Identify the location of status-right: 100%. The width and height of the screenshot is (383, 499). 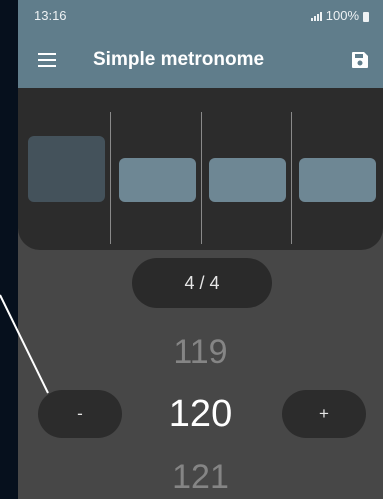
(339, 15).